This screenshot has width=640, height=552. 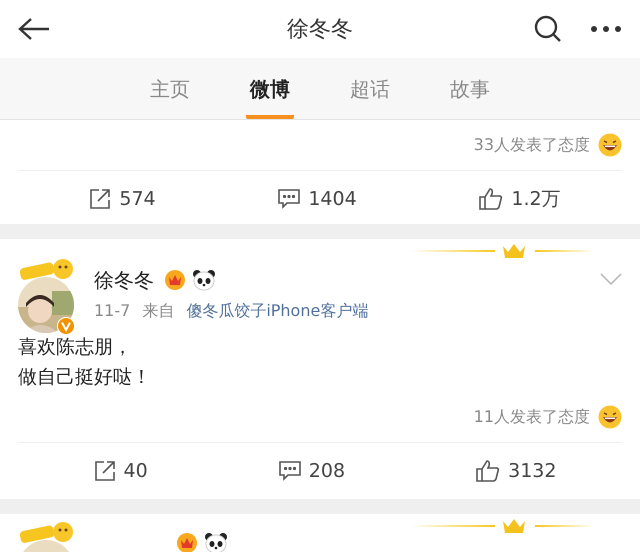 What do you see at coordinates (75, 347) in the screenshot?
I see `post-text: 喜欢陈志朋，` at bounding box center [75, 347].